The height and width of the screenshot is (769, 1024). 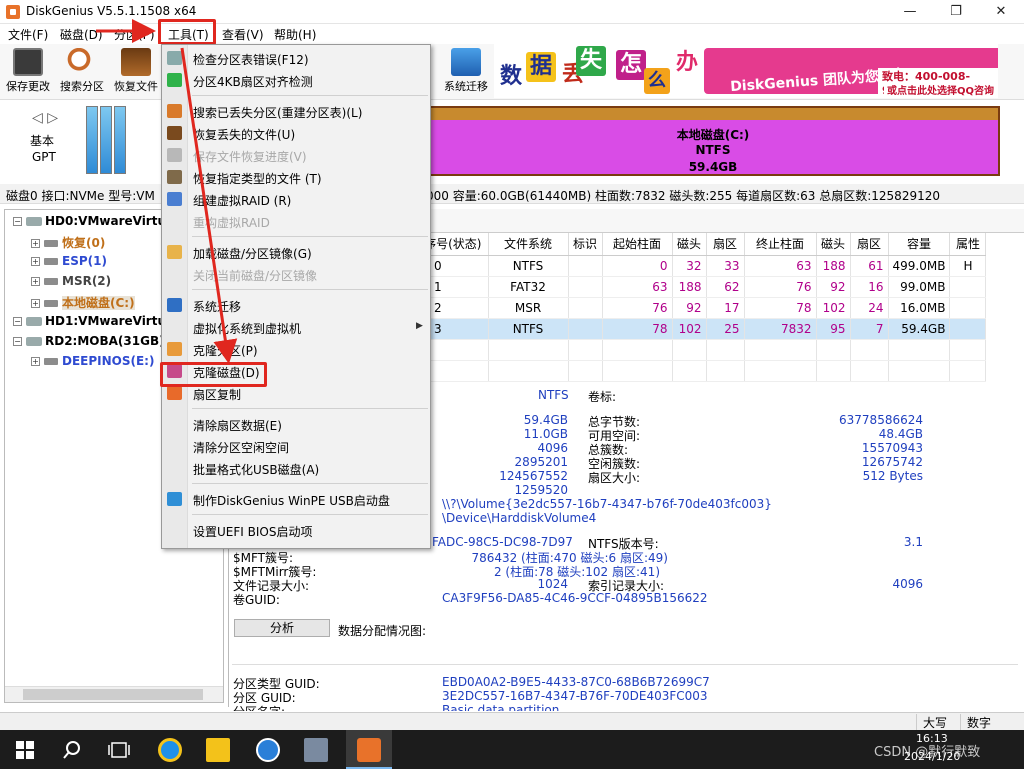 I want to click on annotation-arrows, so click(x=167, y=191).